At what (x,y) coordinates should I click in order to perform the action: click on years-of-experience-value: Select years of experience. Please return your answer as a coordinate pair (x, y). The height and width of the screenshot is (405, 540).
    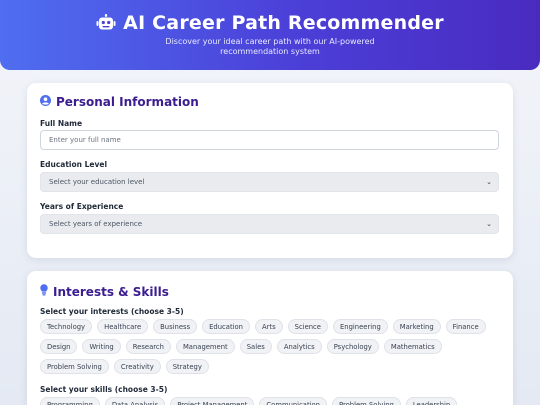
    Looking at the image, I should click on (96, 224).